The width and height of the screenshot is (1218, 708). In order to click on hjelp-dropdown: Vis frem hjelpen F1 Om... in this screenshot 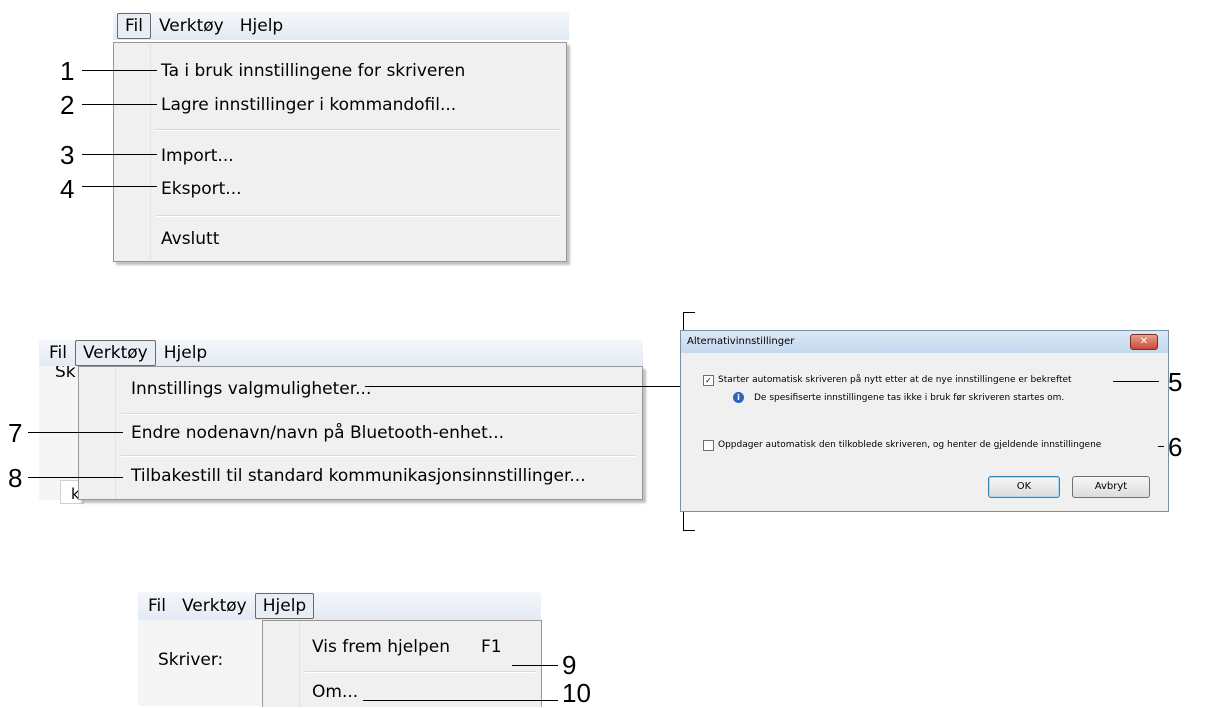, I will do `click(402, 663)`.